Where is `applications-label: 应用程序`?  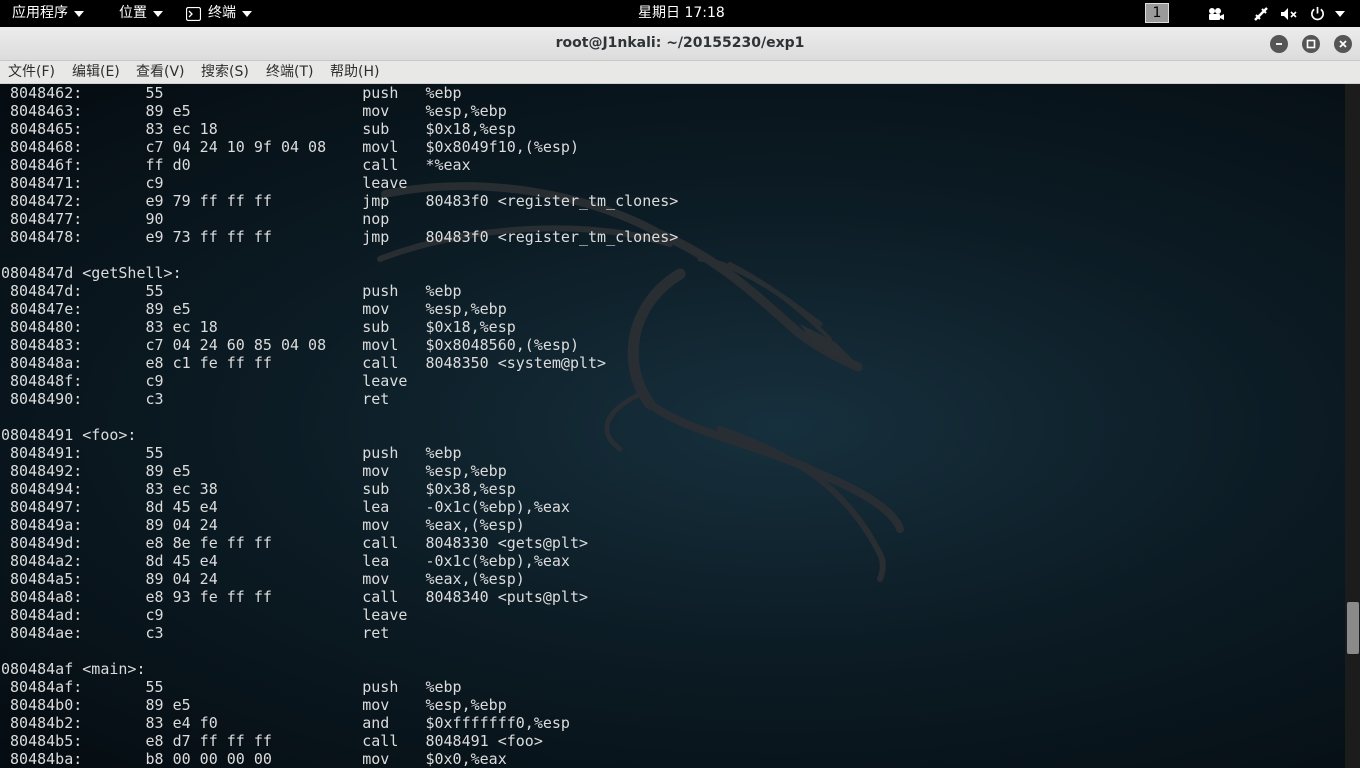 applications-label: 应用程序 is located at coordinates (40, 13).